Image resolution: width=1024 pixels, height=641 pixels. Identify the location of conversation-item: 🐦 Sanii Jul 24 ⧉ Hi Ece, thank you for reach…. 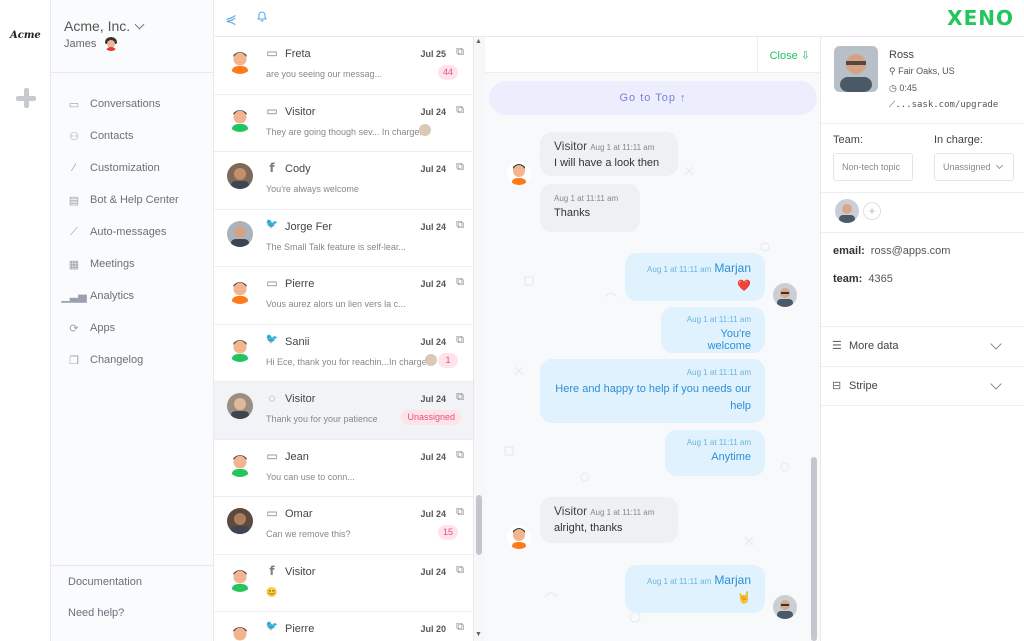
(343, 353).